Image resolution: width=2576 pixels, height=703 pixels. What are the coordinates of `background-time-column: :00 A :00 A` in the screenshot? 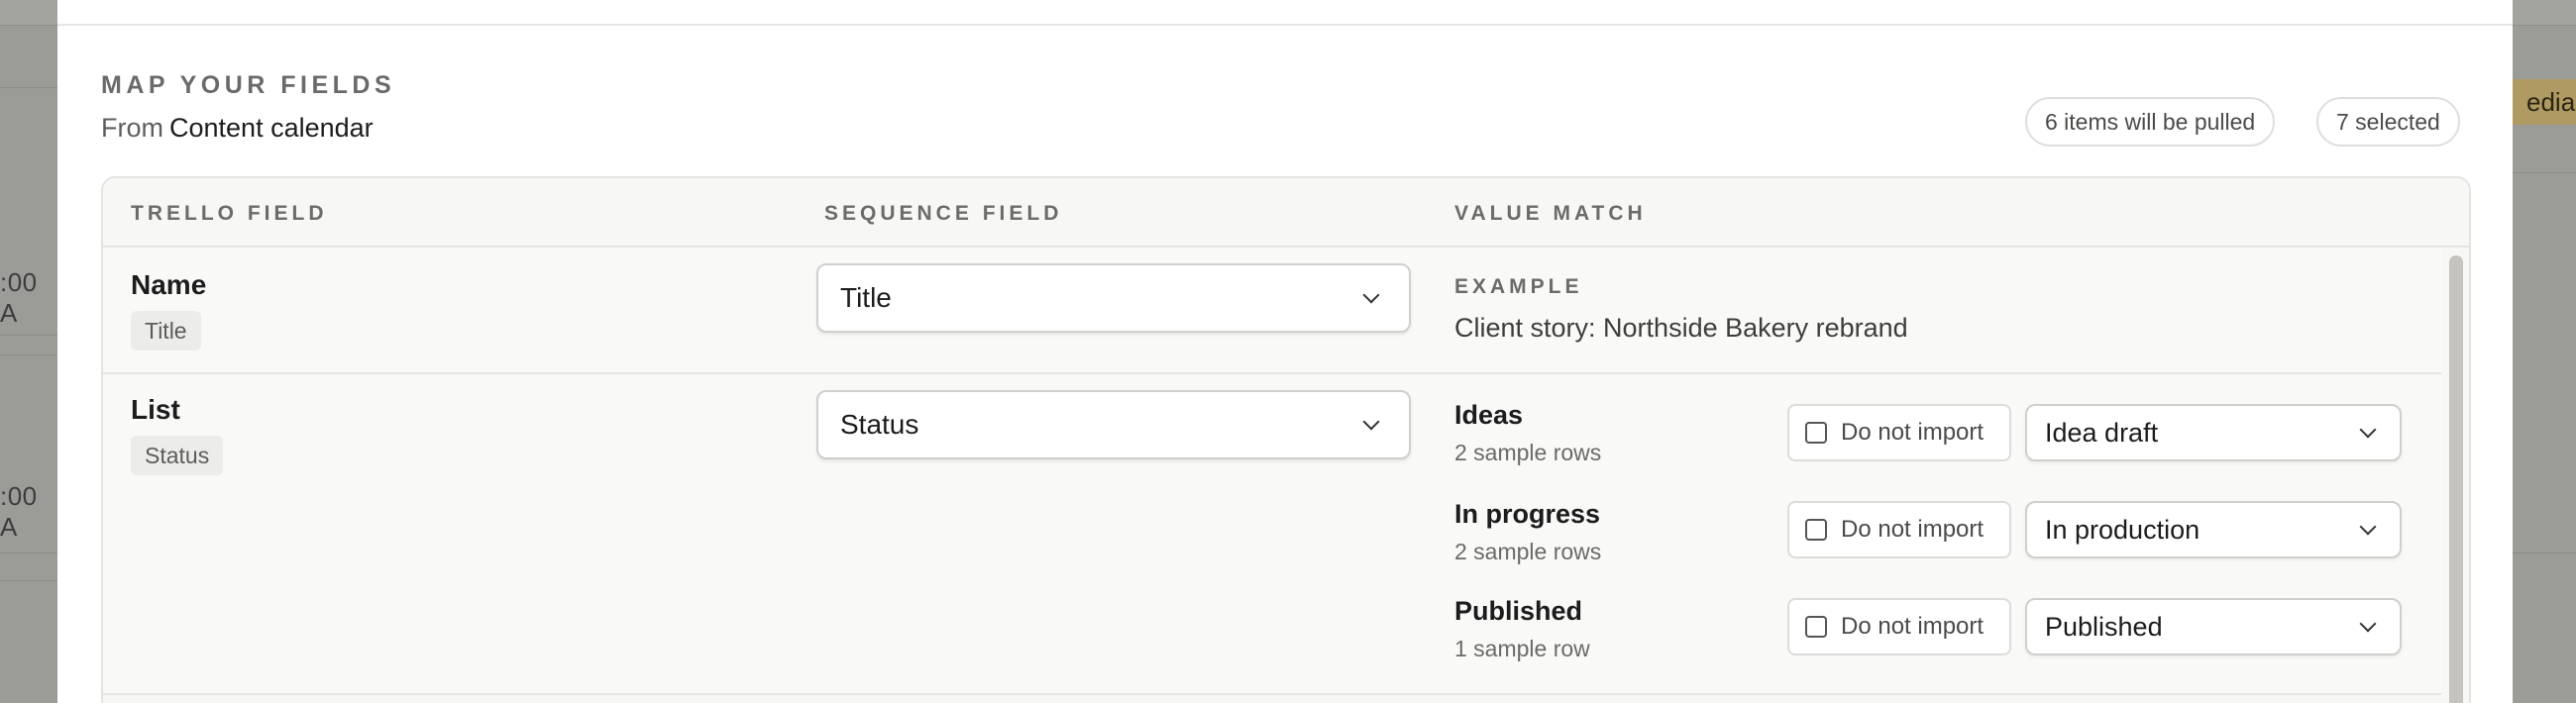 It's located at (28, 365).